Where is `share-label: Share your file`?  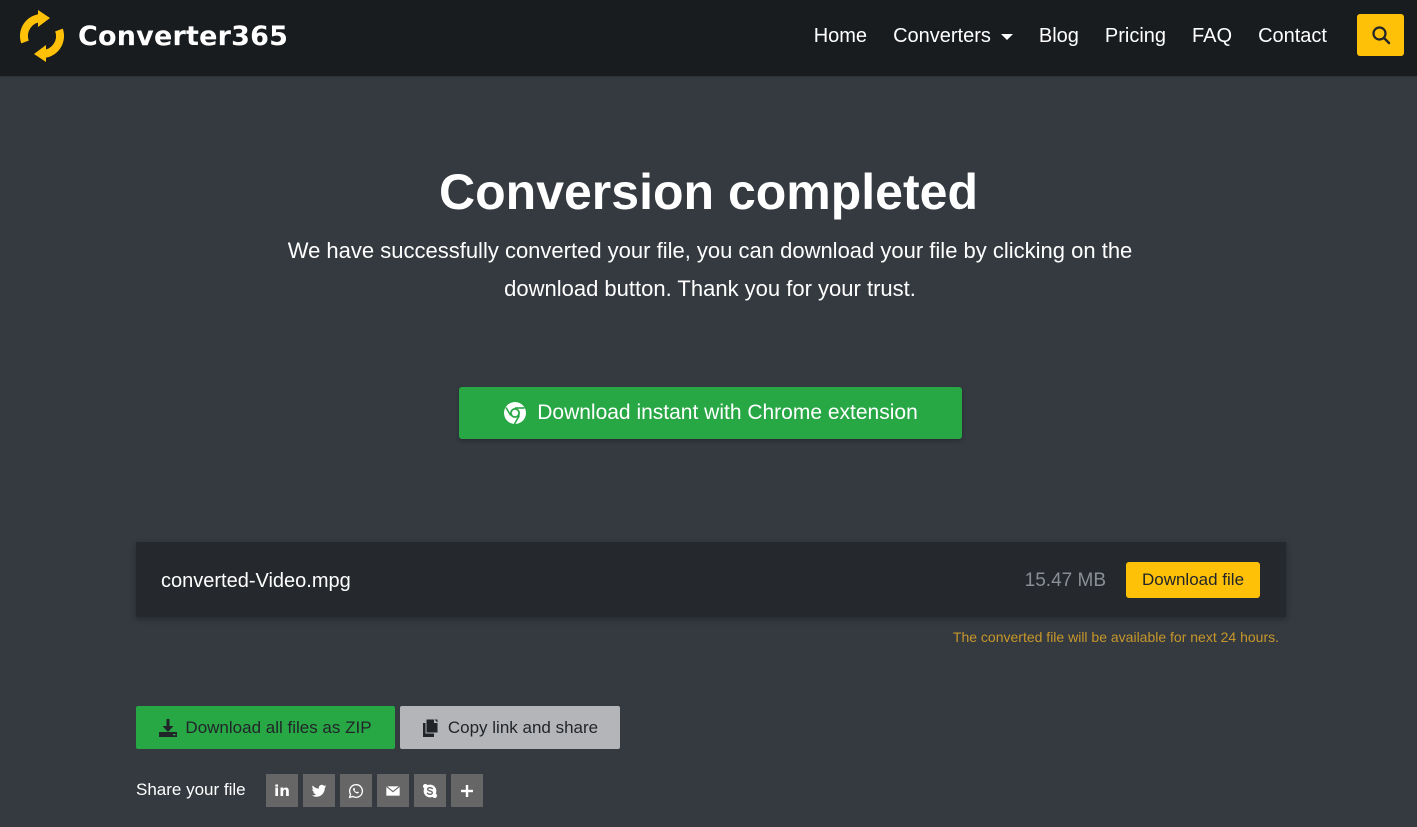 share-label: Share your file is located at coordinates (191, 789).